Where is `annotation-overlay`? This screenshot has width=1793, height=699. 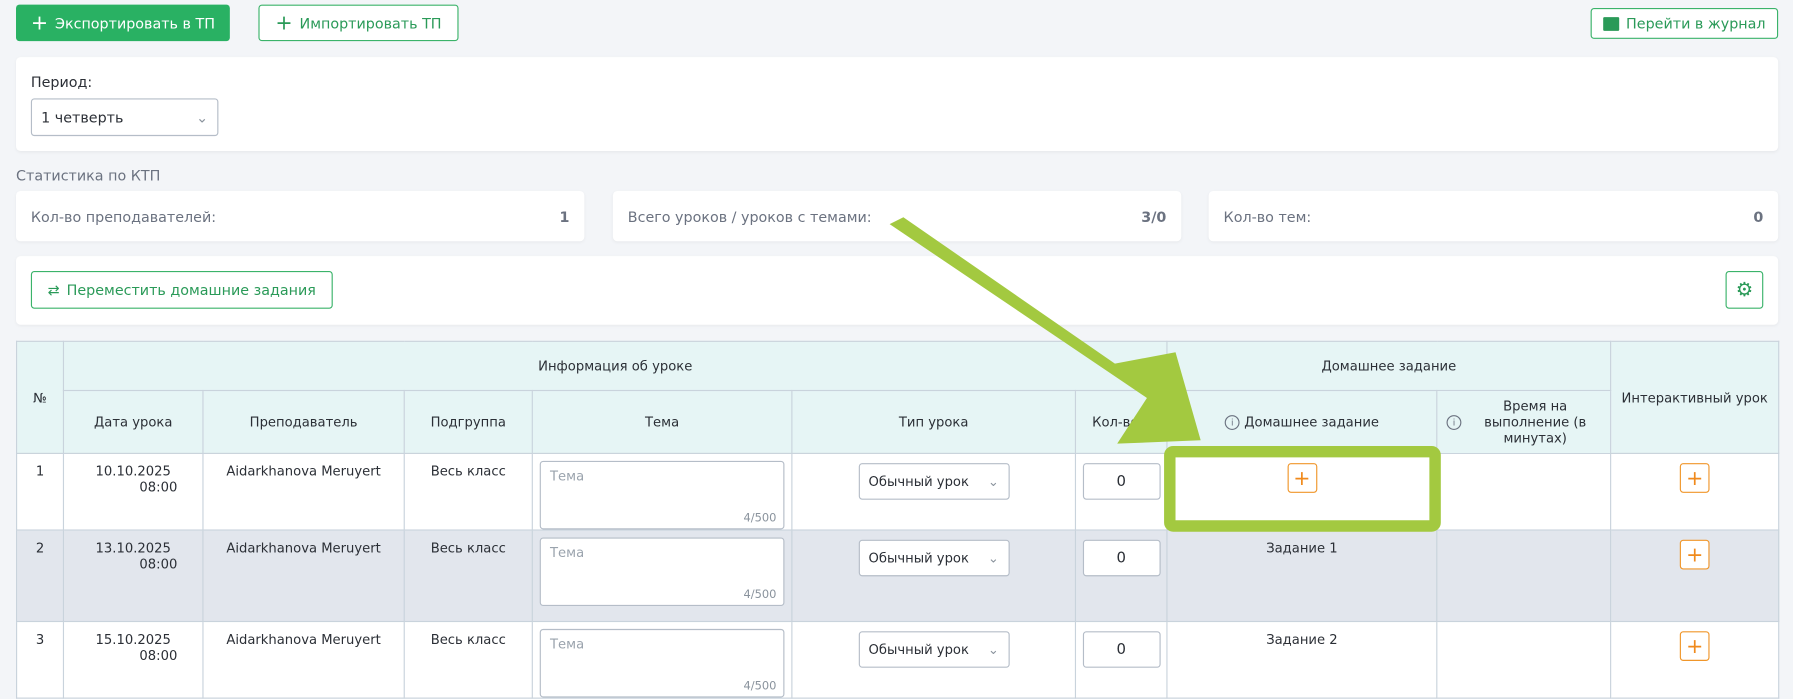 annotation-overlay is located at coordinates (1165, 374).